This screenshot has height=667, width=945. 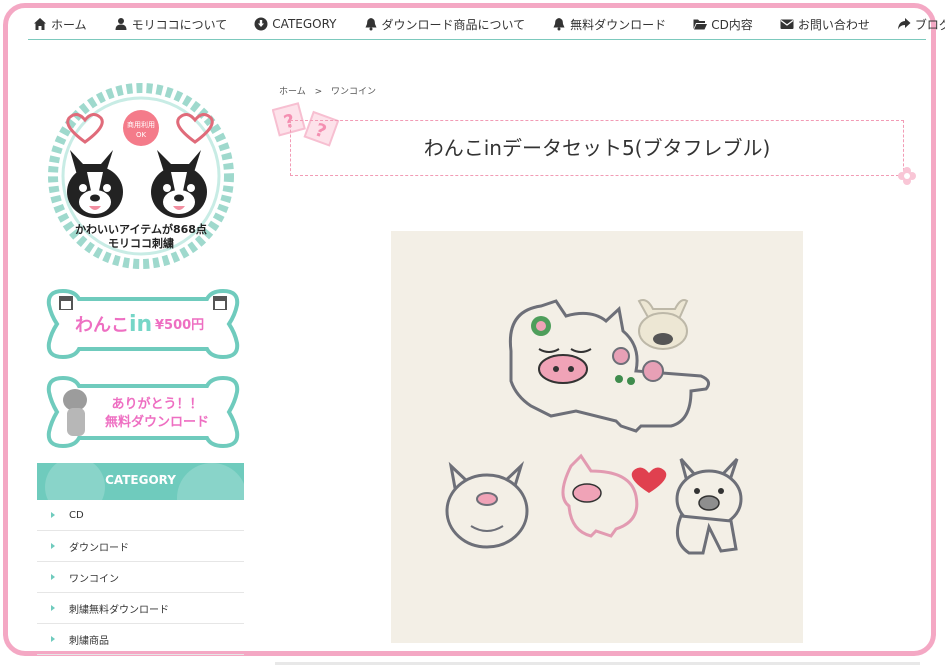 I want to click on wanko-in-banner: わんこ in ¥500円, so click(x=143, y=324).